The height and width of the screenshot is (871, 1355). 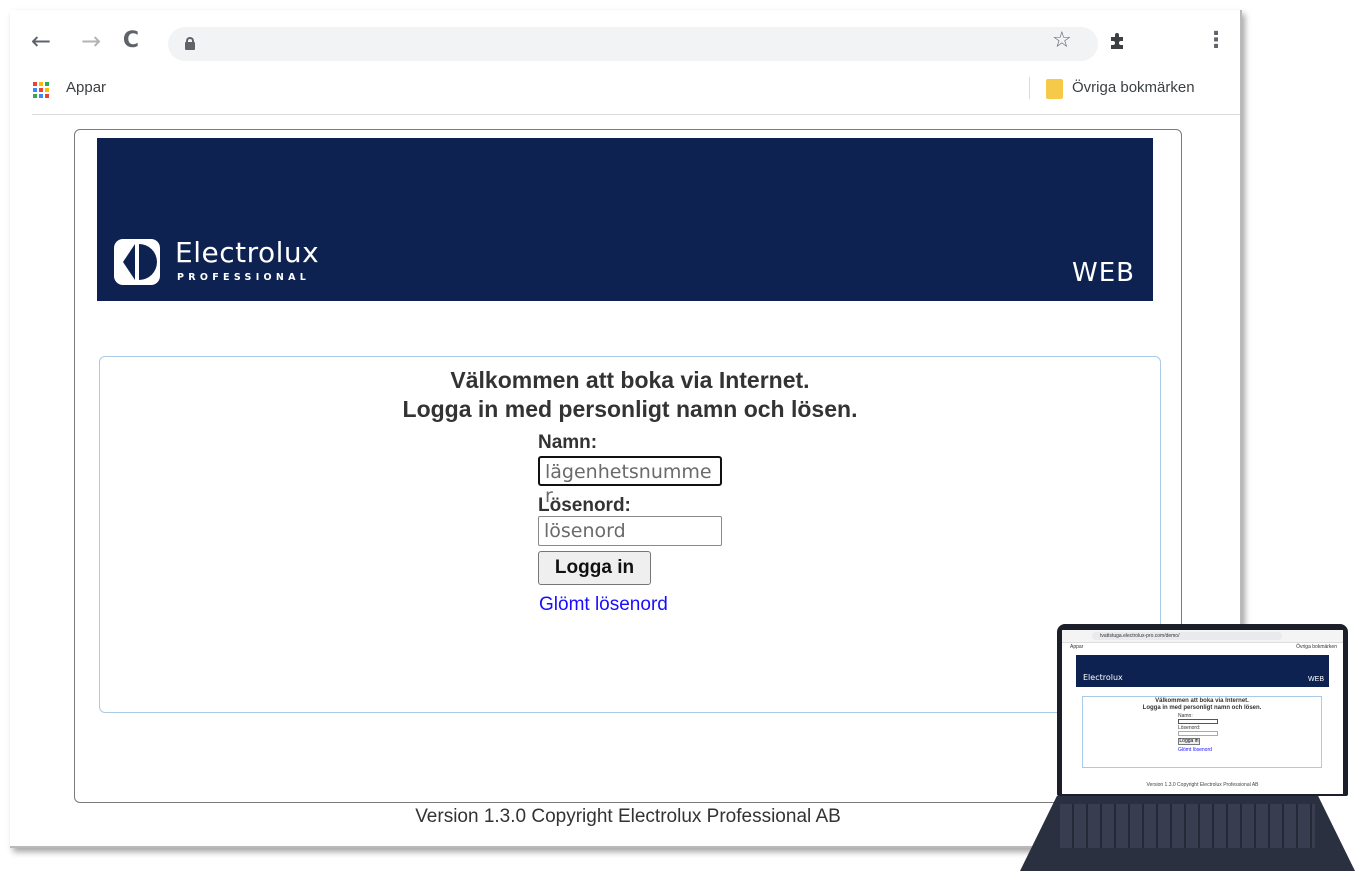 I want to click on address-bar, so click(x=633, y=44).